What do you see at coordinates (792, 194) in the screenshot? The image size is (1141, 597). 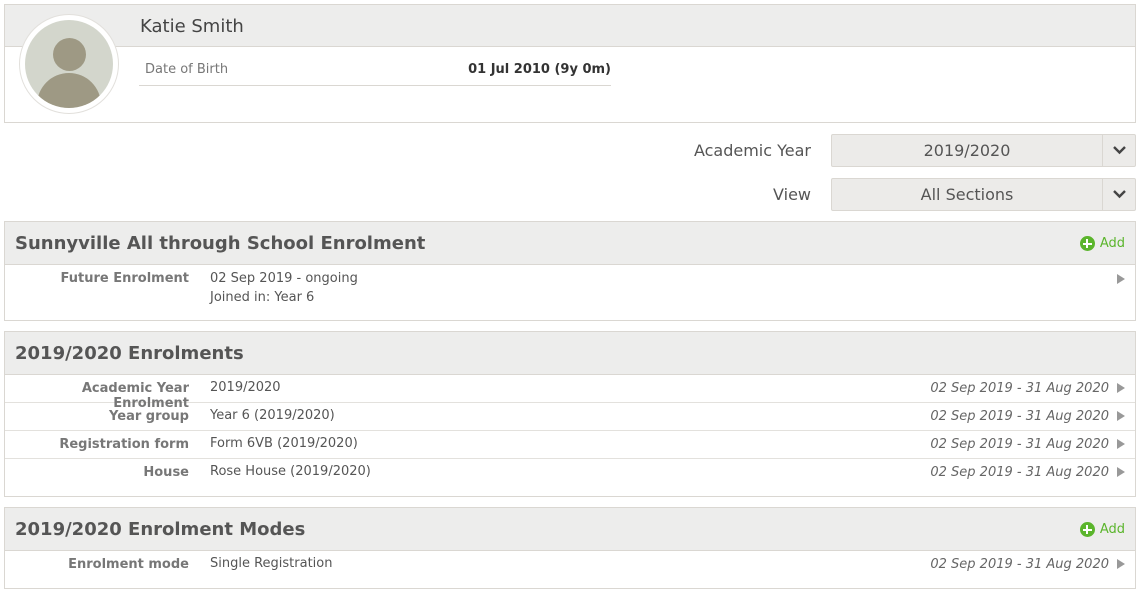 I see `view-label: View` at bounding box center [792, 194].